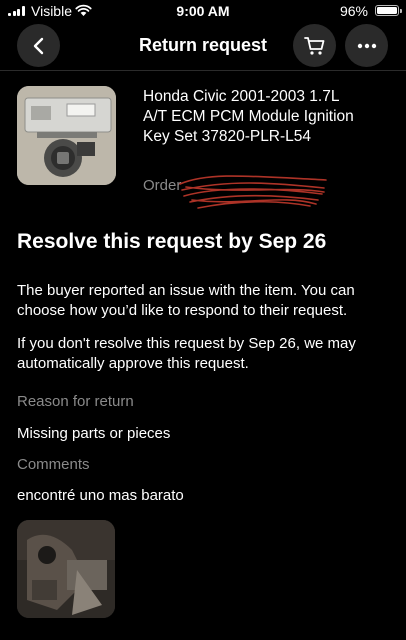 The height and width of the screenshot is (640, 406). I want to click on buyer-photo-image, so click(66, 569).